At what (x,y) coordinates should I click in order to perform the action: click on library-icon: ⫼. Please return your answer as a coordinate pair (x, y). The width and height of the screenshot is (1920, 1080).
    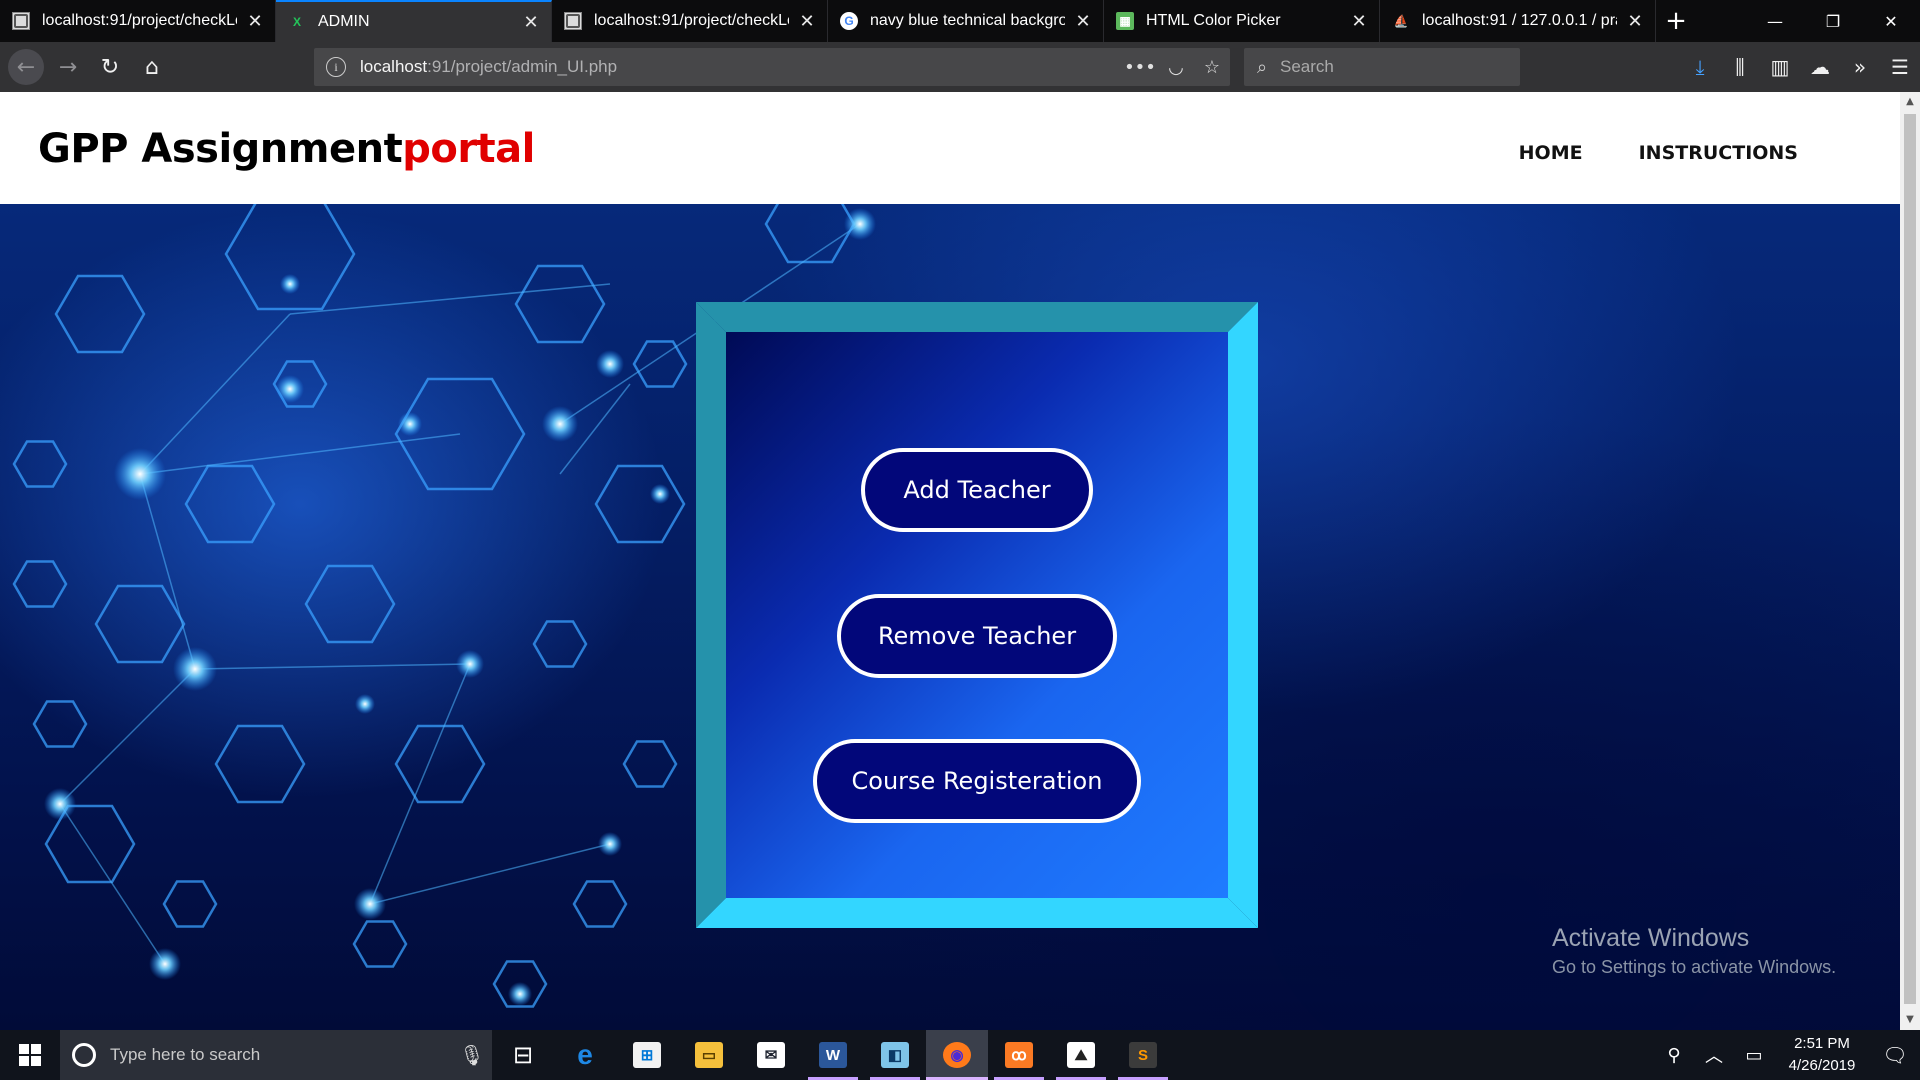
    Looking at the image, I should click on (1740, 67).